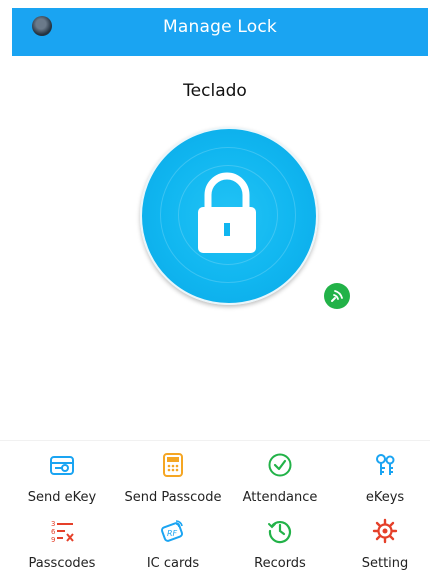 The image size is (430, 574). Describe the element at coordinates (53, 532) in the screenshot. I see `svg-text: 6` at that location.